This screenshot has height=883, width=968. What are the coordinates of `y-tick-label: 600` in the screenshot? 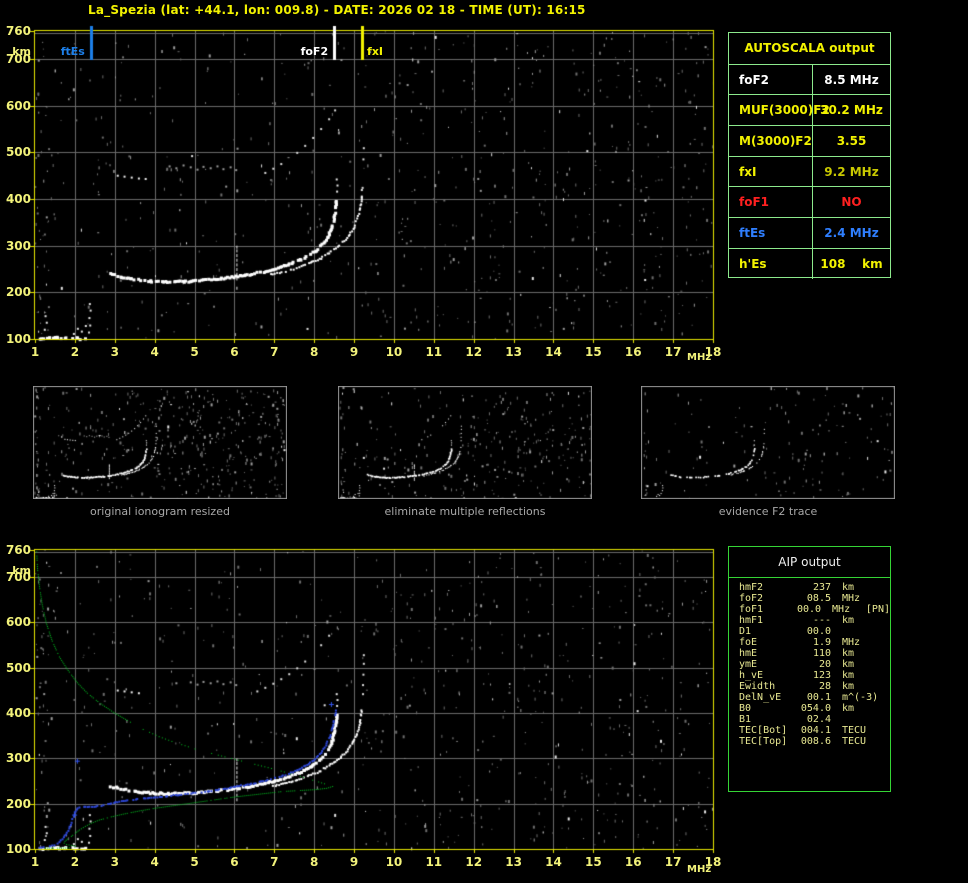 It's located at (18, 622).